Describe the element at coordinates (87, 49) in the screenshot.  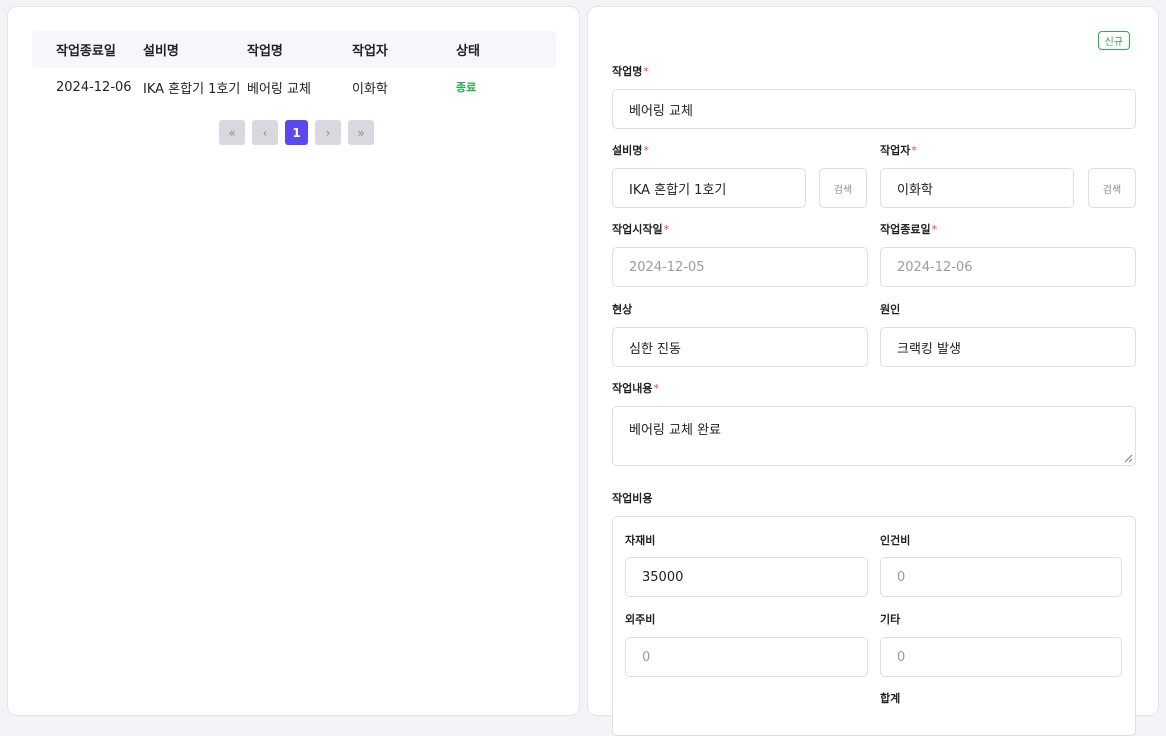
I see `header-end-date: 작업종료일` at that location.